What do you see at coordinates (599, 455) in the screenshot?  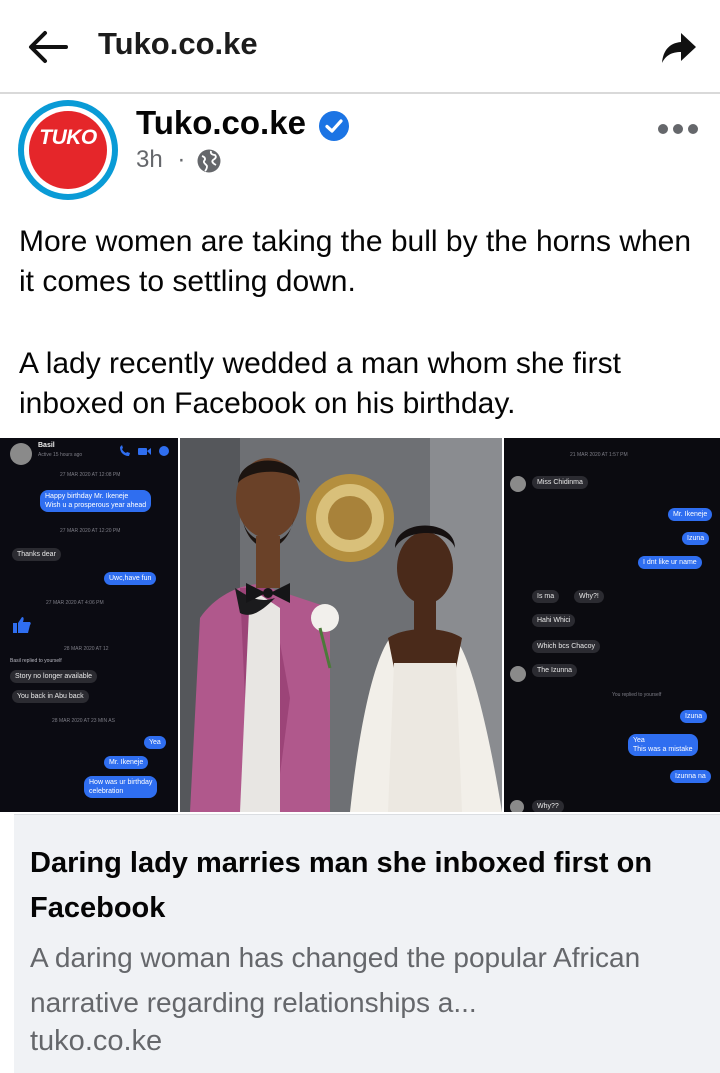 I see `chat-timestamp: 21 MAR 2020 AT 1:57 PM` at bounding box center [599, 455].